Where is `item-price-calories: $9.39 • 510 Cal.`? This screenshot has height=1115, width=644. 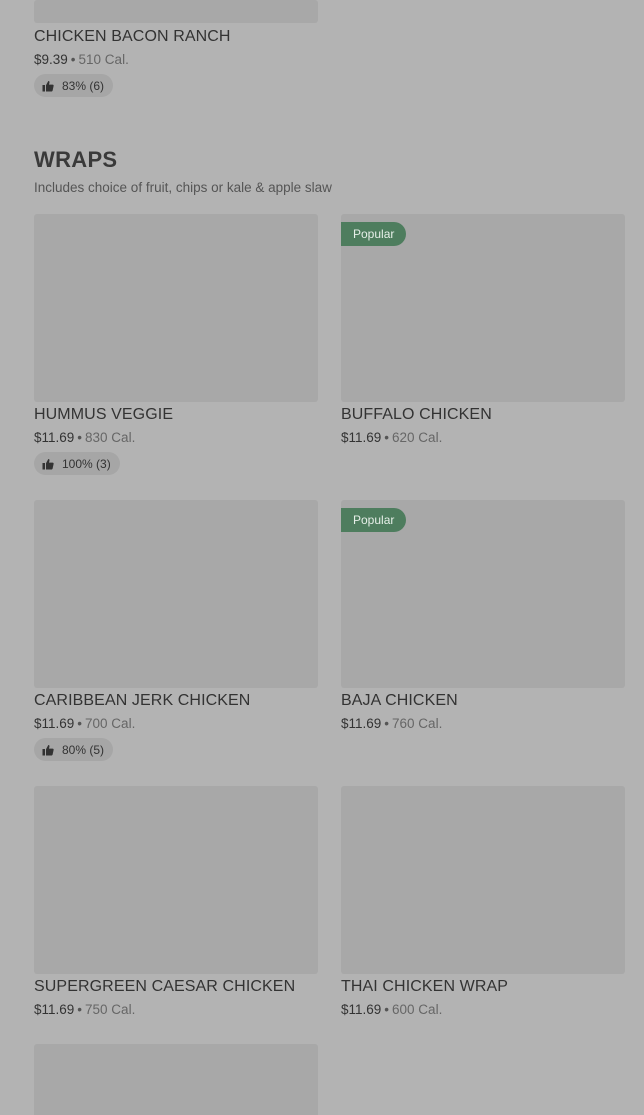 item-price-calories: $9.39 • 510 Cal. is located at coordinates (81, 59).